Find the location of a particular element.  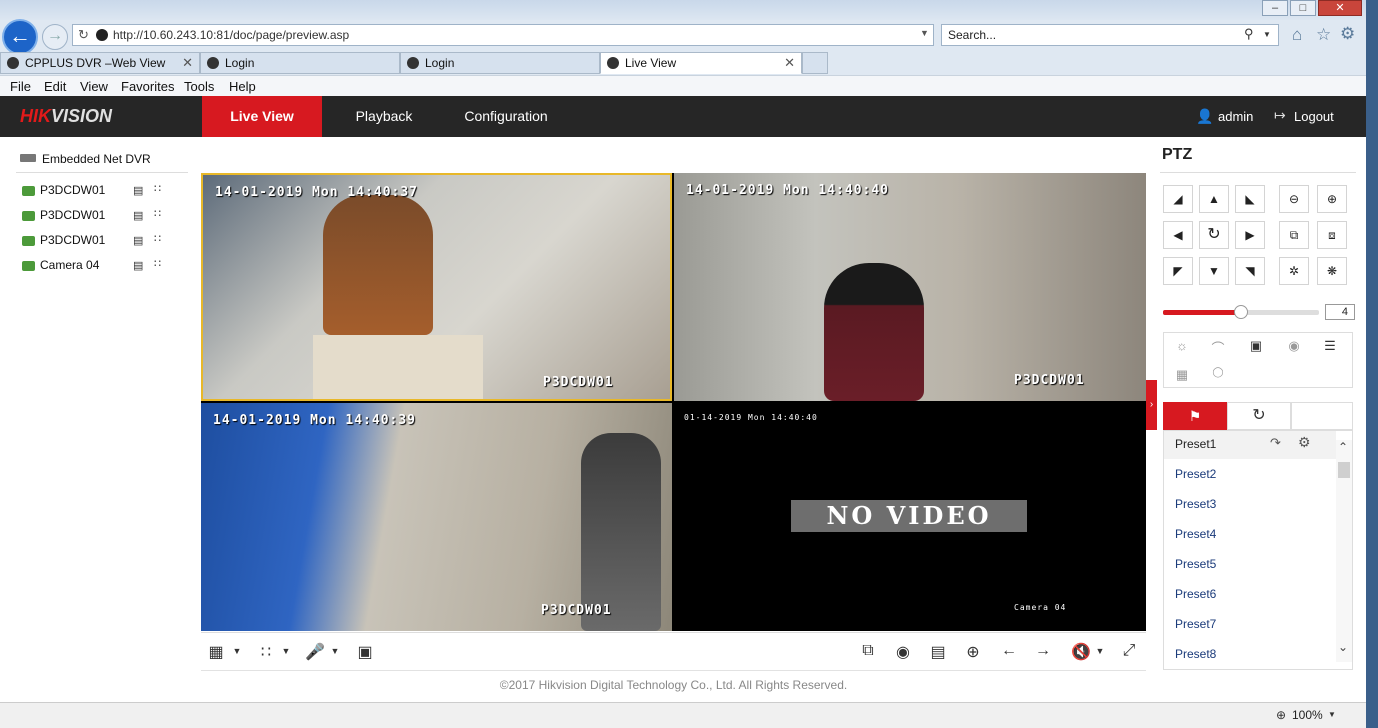

stream-dropdown-icon: ▼ is located at coordinates (286, 651).